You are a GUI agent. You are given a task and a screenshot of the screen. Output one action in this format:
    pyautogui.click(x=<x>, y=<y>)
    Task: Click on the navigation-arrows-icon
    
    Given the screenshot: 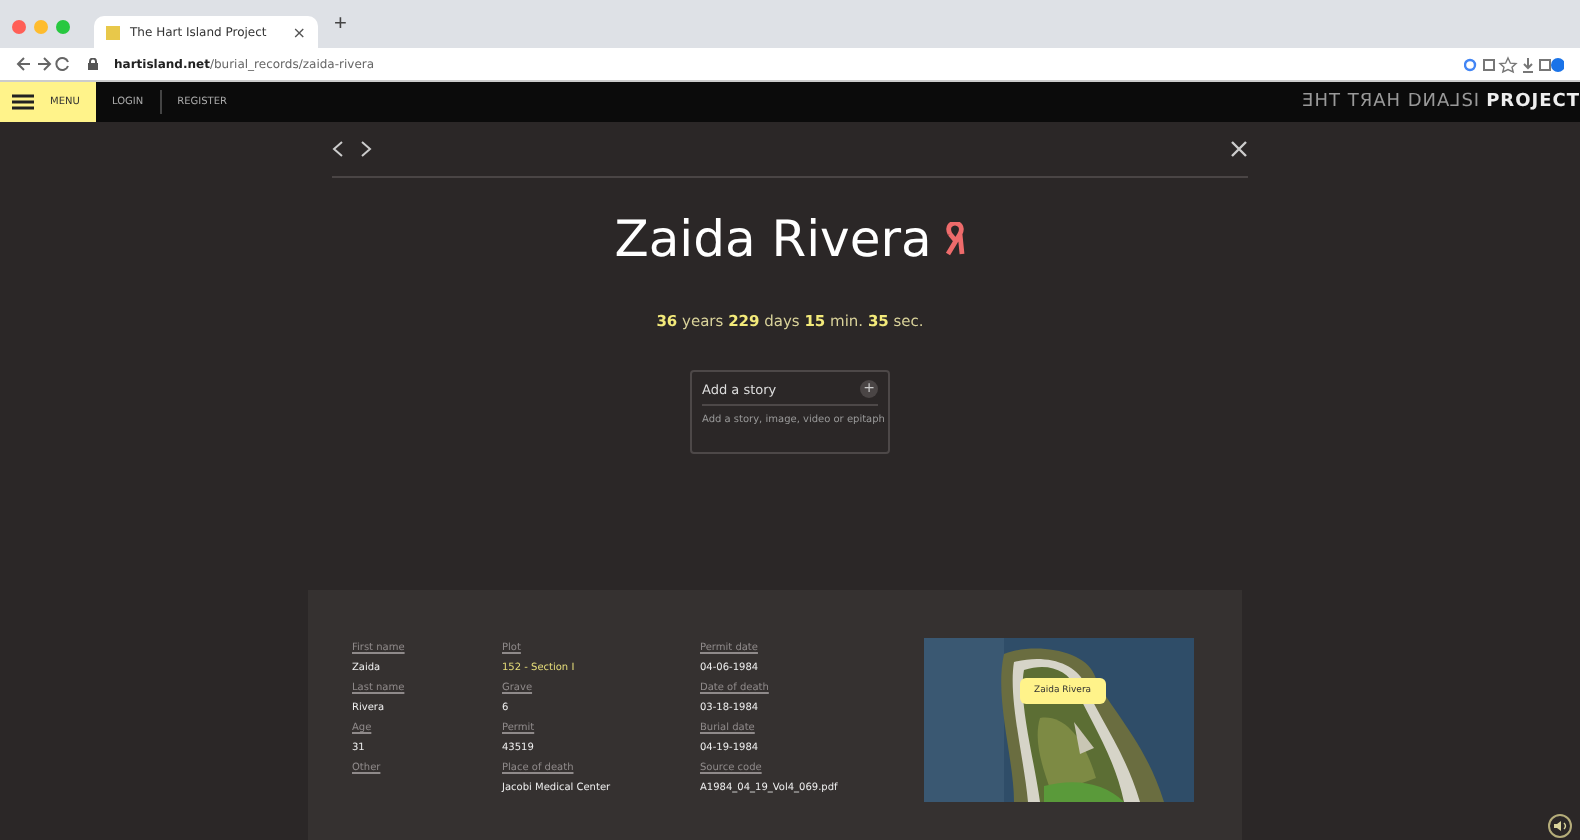 What is the action you would take?
    pyautogui.click(x=44, y=64)
    